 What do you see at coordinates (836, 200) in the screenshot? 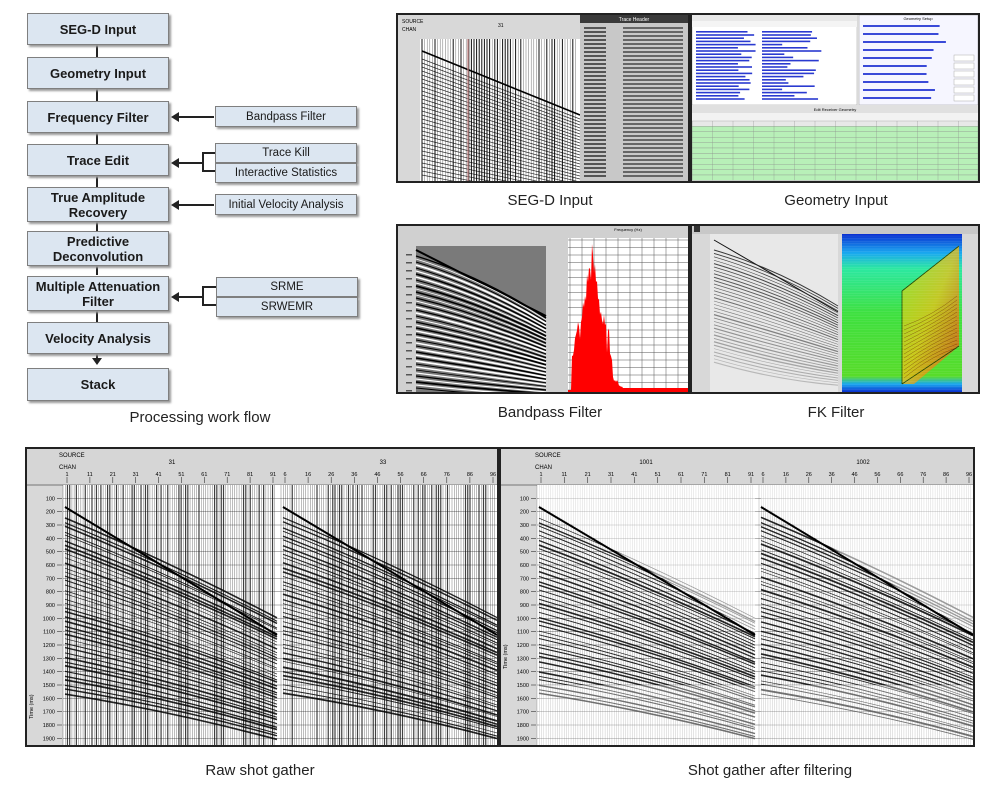
I see `geometry-caption: Geometry Input` at bounding box center [836, 200].